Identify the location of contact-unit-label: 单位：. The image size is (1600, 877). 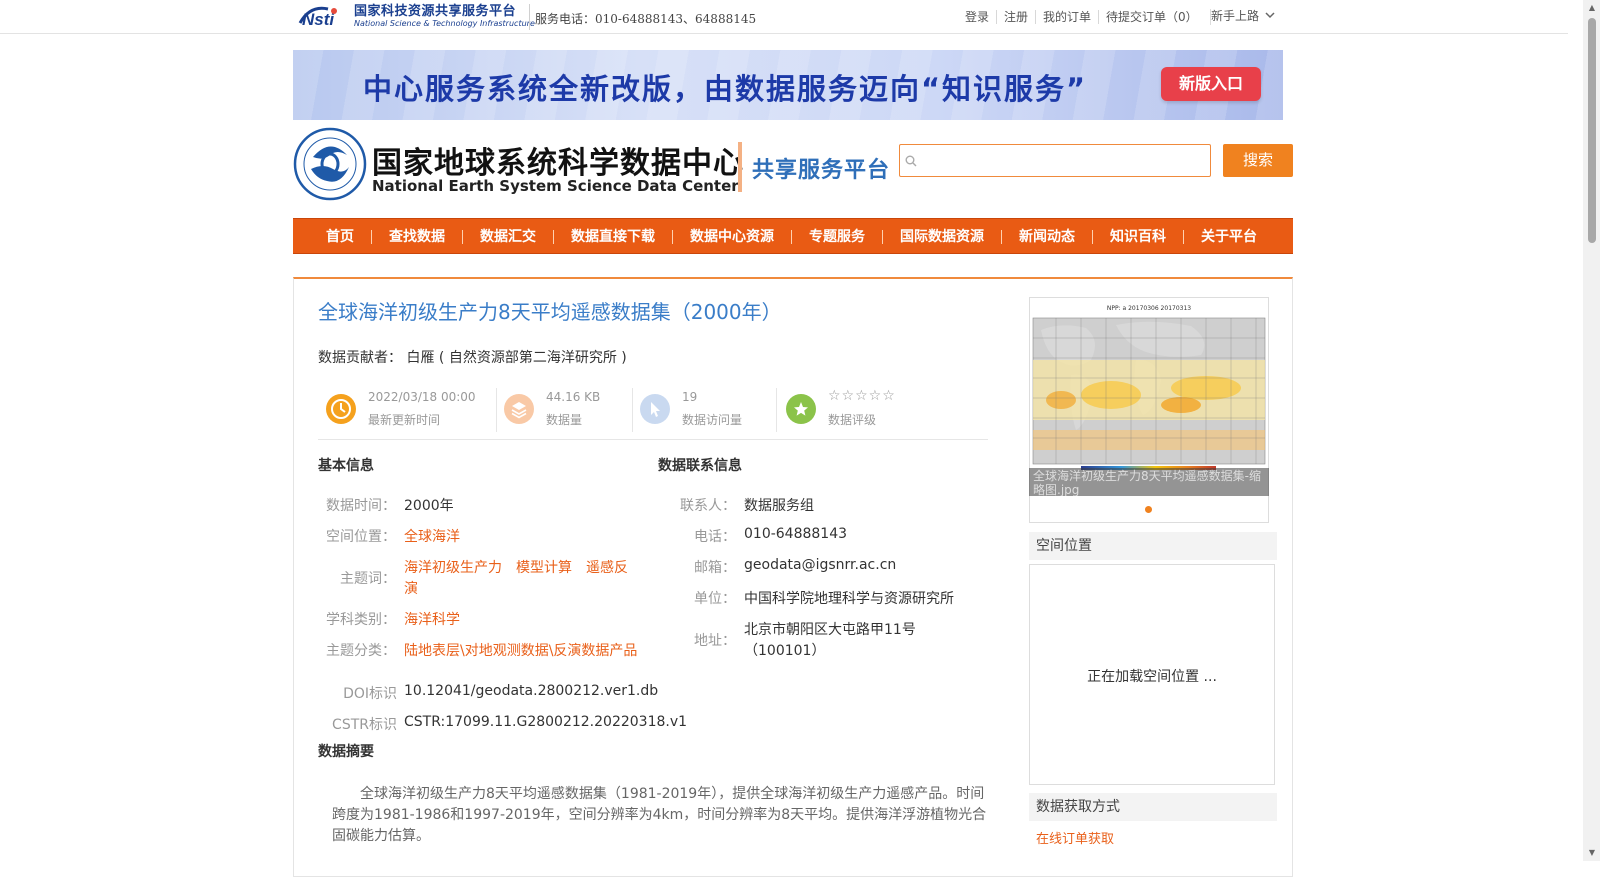
(715, 599).